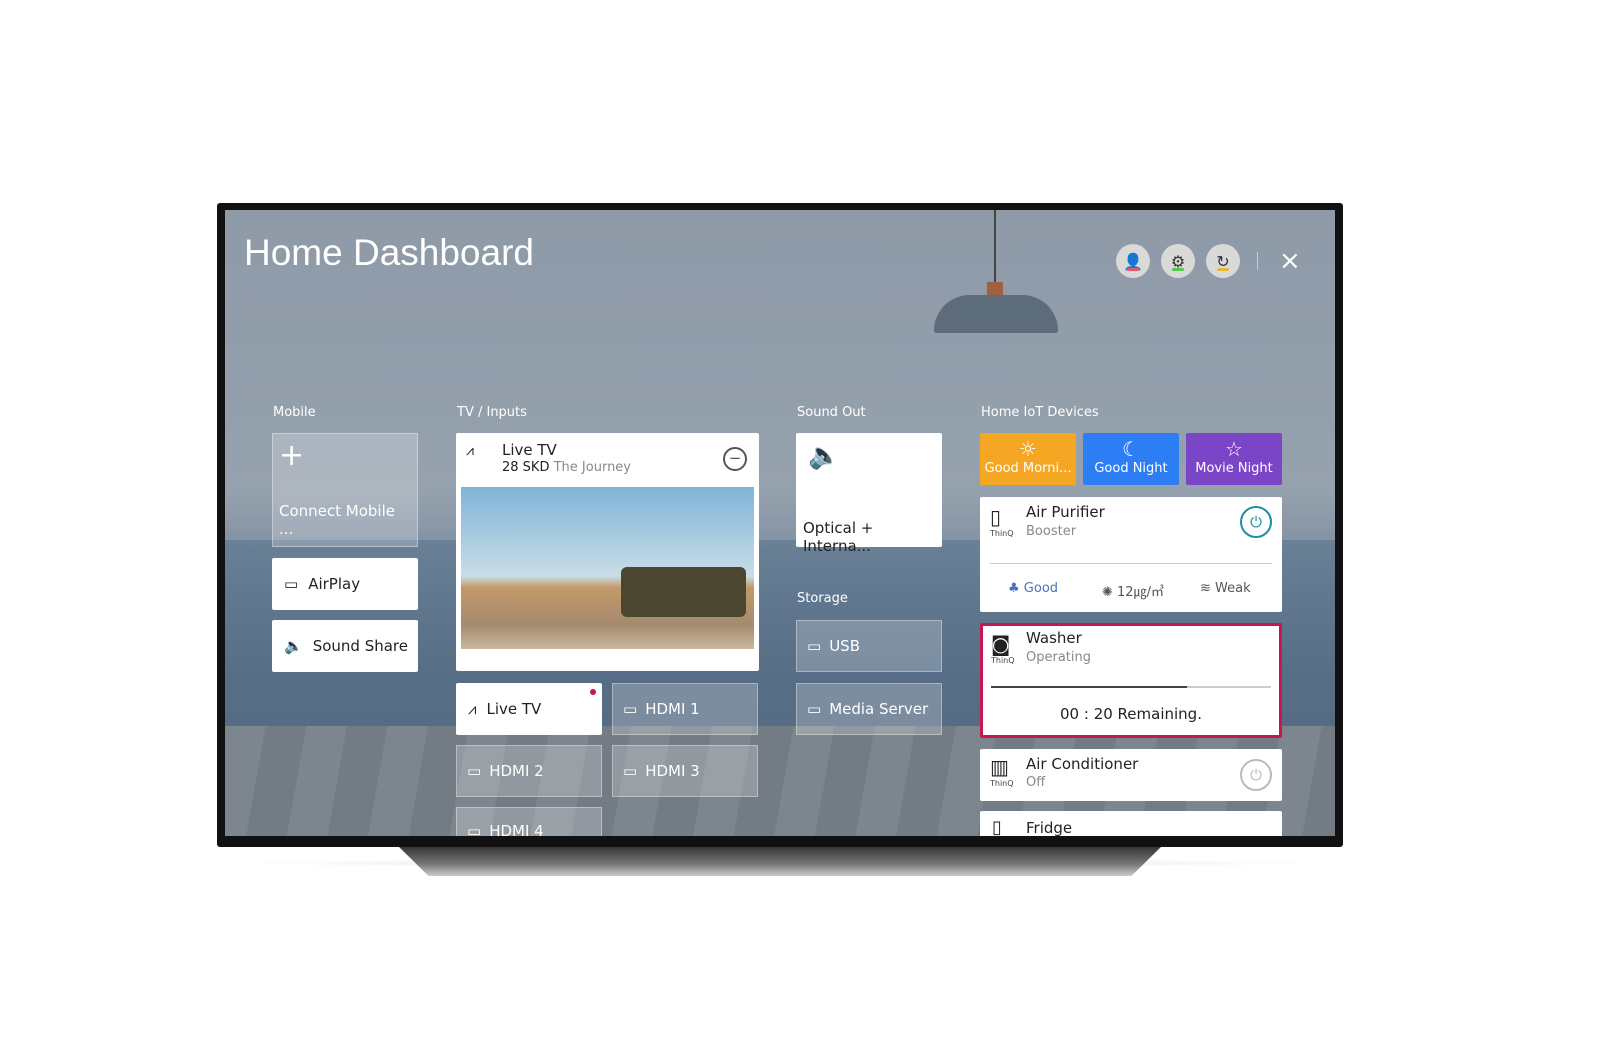 The width and height of the screenshot is (1600, 1062). What do you see at coordinates (1028, 449) in the screenshot?
I see `sun-icon: ☼` at bounding box center [1028, 449].